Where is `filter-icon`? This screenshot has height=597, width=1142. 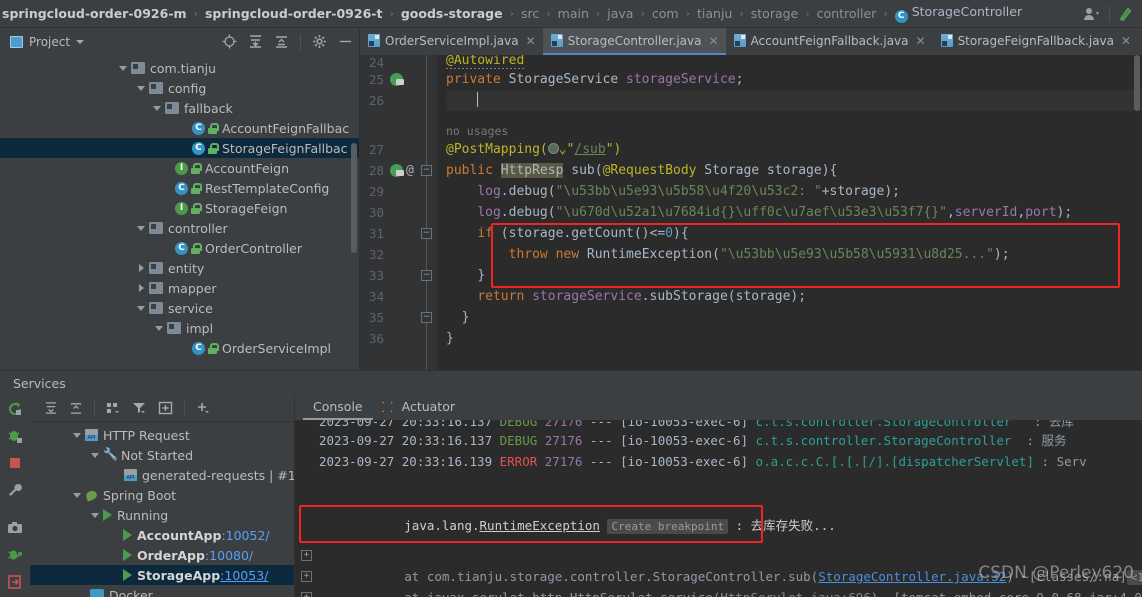 filter-icon is located at coordinates (139, 408).